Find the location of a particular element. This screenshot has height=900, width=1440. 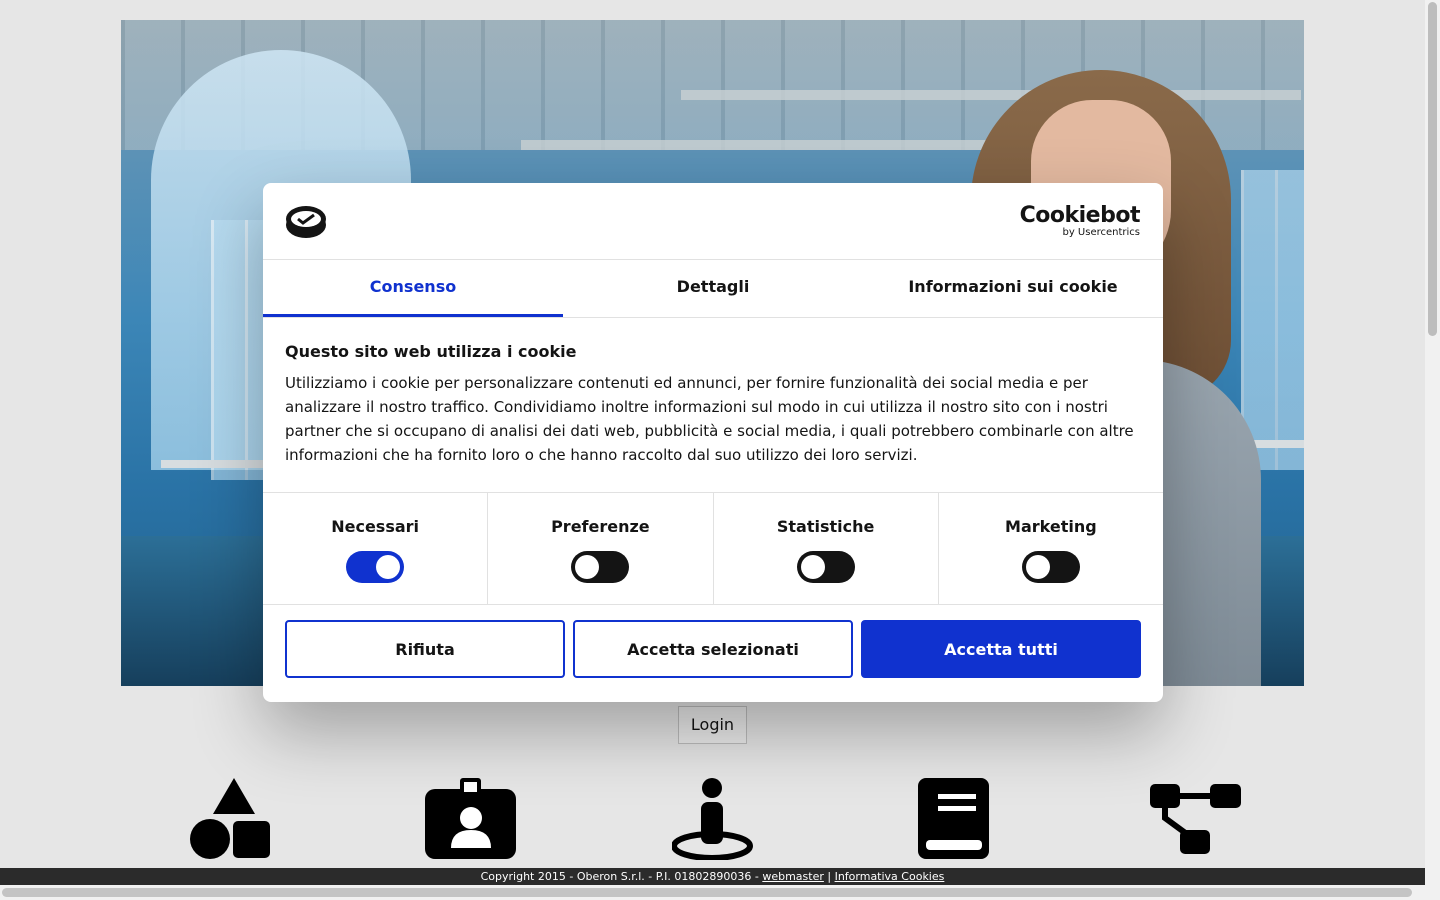

dialog-header: Cookiebot by Usercentrics is located at coordinates (713, 221).